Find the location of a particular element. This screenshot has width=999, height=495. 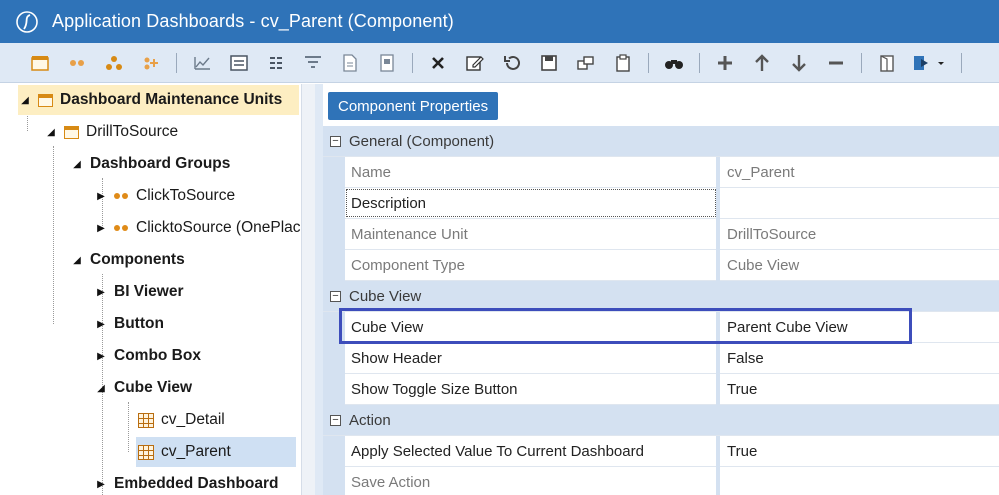

category-cube-view: − Cube View is located at coordinates (661, 296).